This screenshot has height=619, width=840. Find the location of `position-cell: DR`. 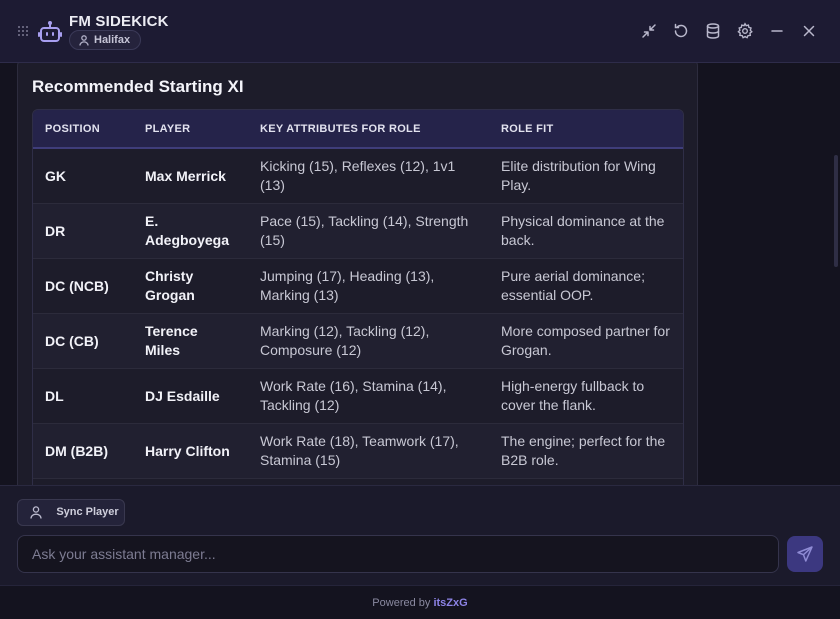

position-cell: DR is located at coordinates (83, 231).